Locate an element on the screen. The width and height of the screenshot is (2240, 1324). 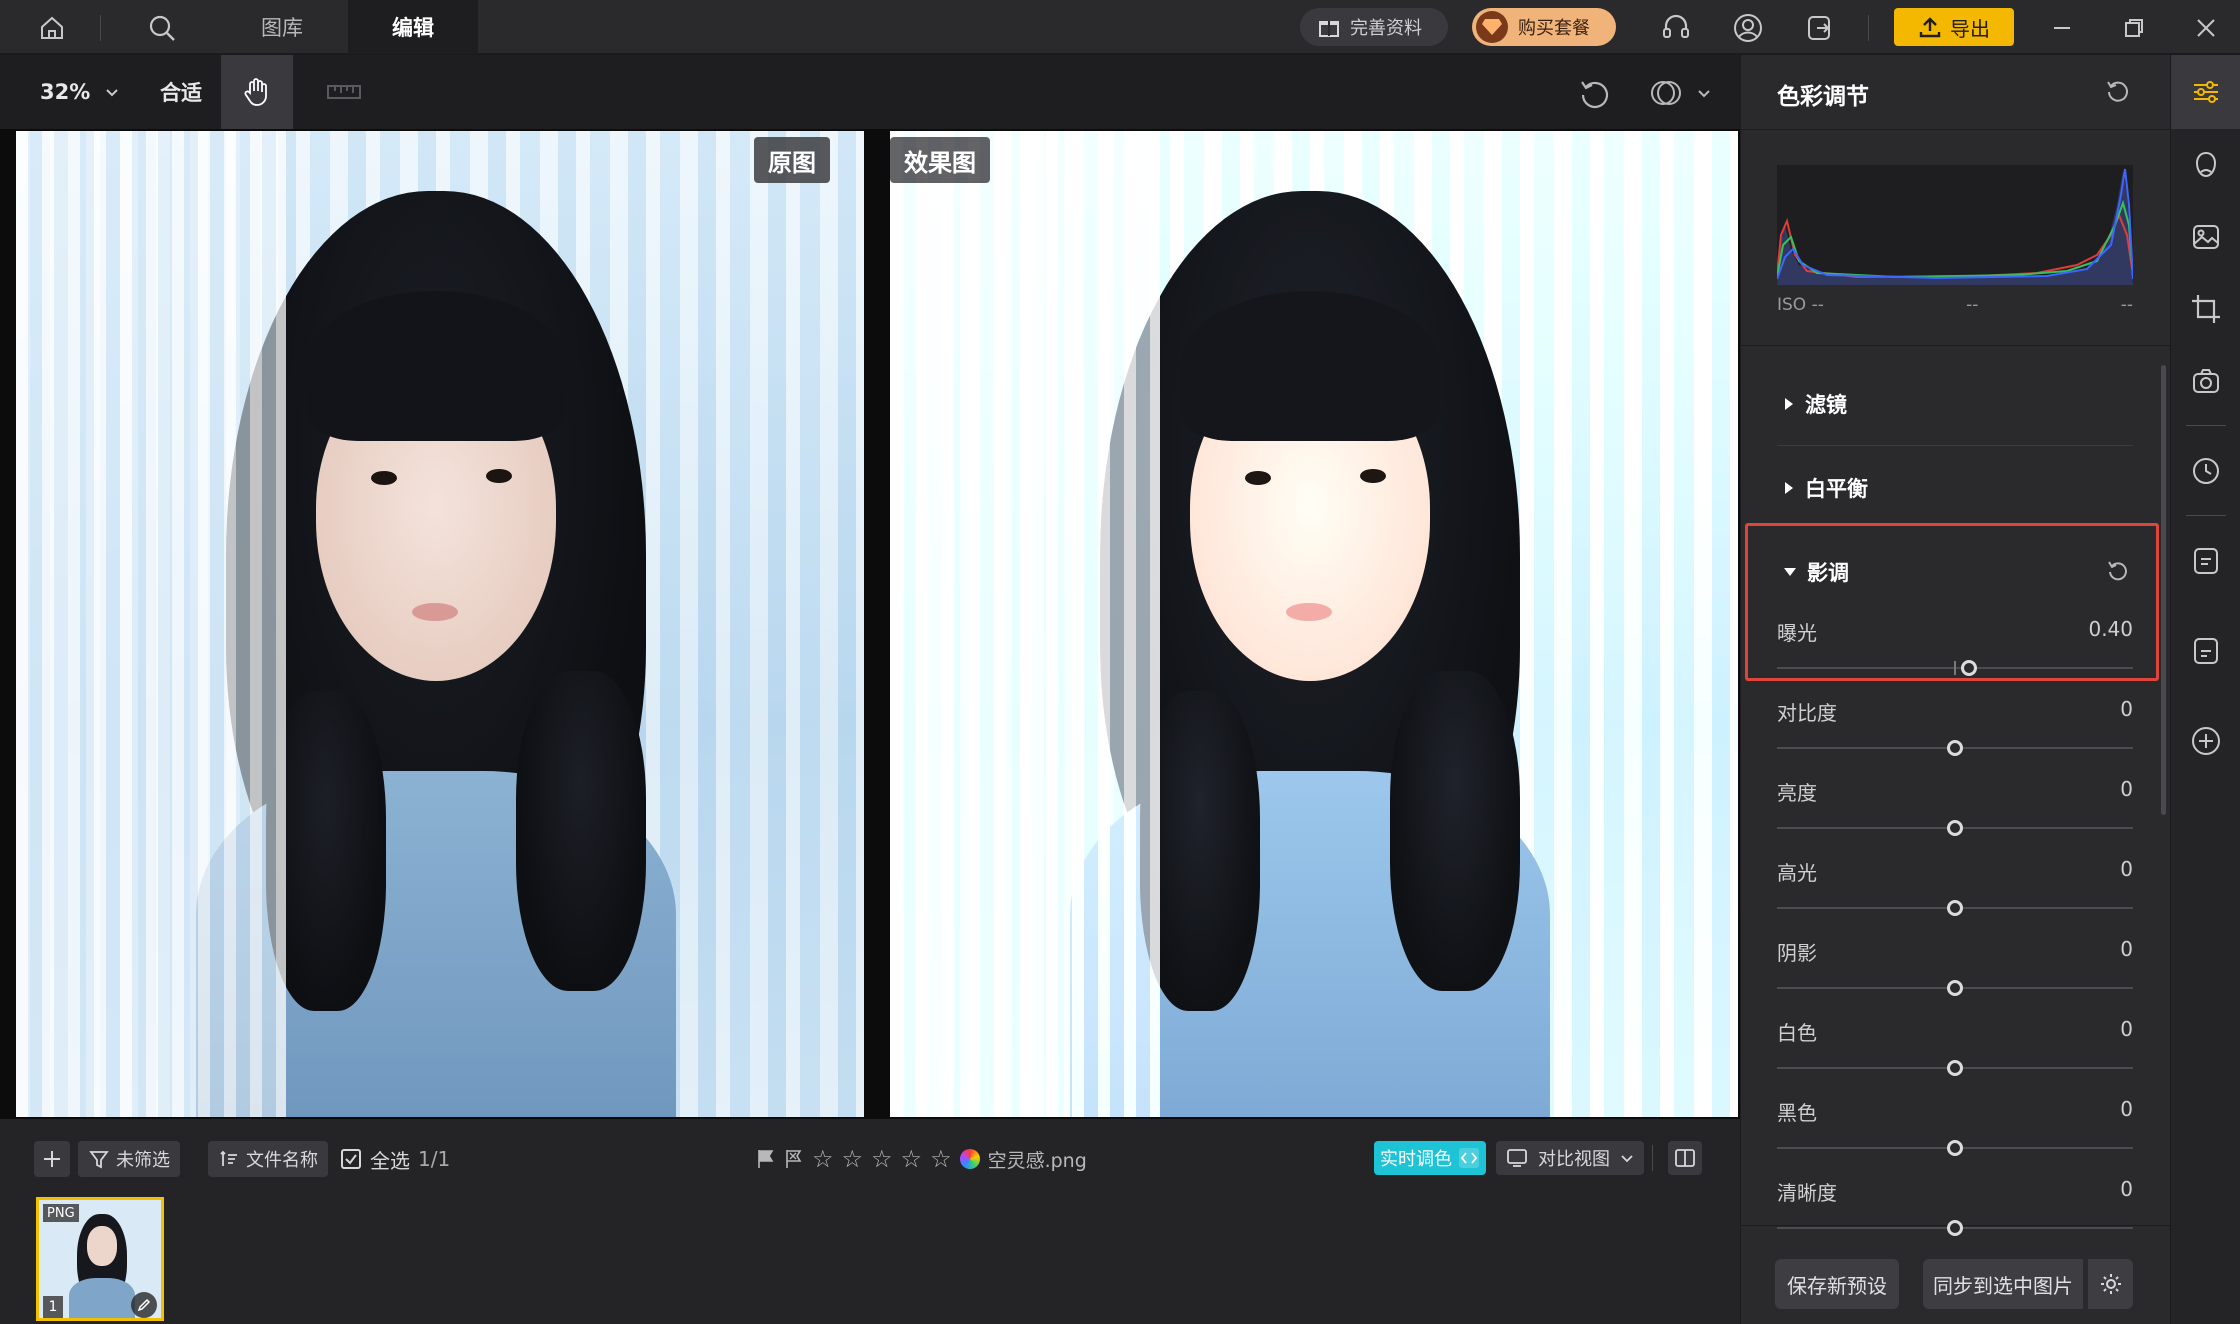
image-edit-icon is located at coordinates (2206, 237).